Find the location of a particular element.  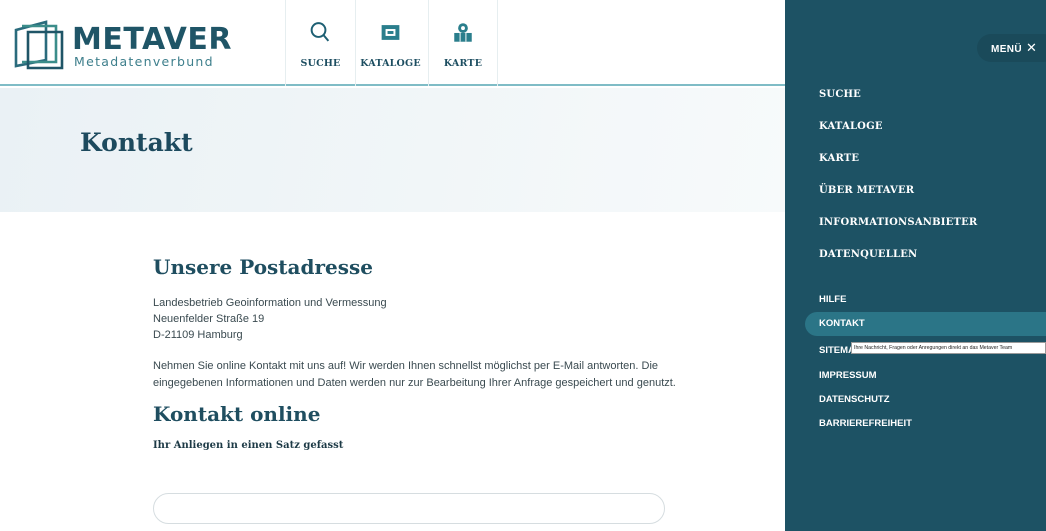

menu-toggle-label: MENÜ is located at coordinates (1007, 49).